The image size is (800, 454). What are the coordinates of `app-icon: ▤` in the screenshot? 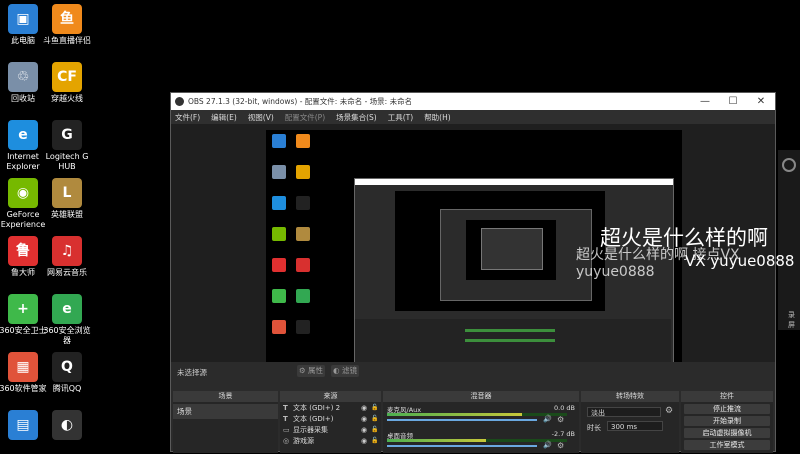 It's located at (23, 425).